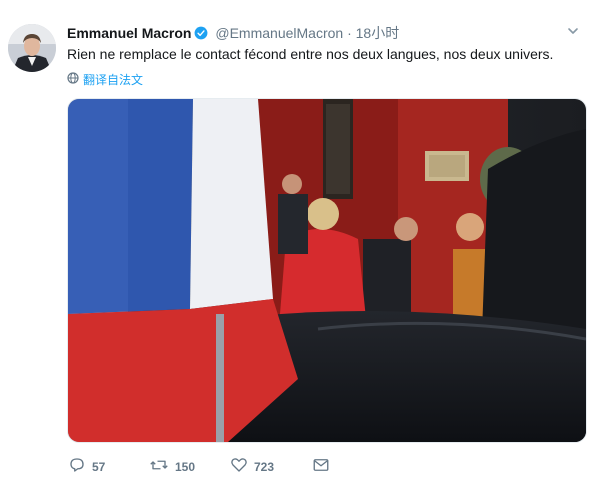  I want to click on translate-link: 翻译自法文, so click(105, 79).